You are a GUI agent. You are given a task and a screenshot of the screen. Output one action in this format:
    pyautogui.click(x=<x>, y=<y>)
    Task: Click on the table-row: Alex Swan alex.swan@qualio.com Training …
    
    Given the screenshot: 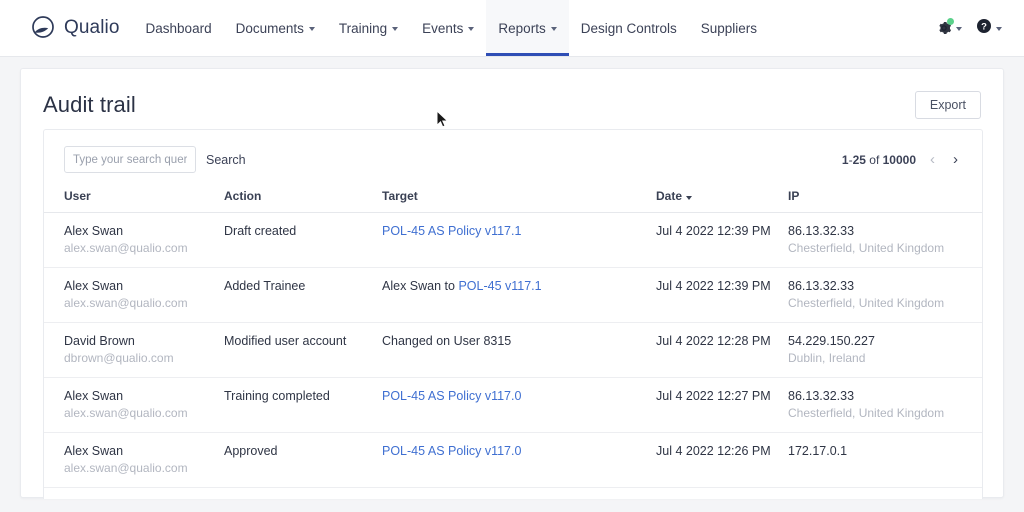 What is the action you would take?
    pyautogui.click(x=513, y=405)
    